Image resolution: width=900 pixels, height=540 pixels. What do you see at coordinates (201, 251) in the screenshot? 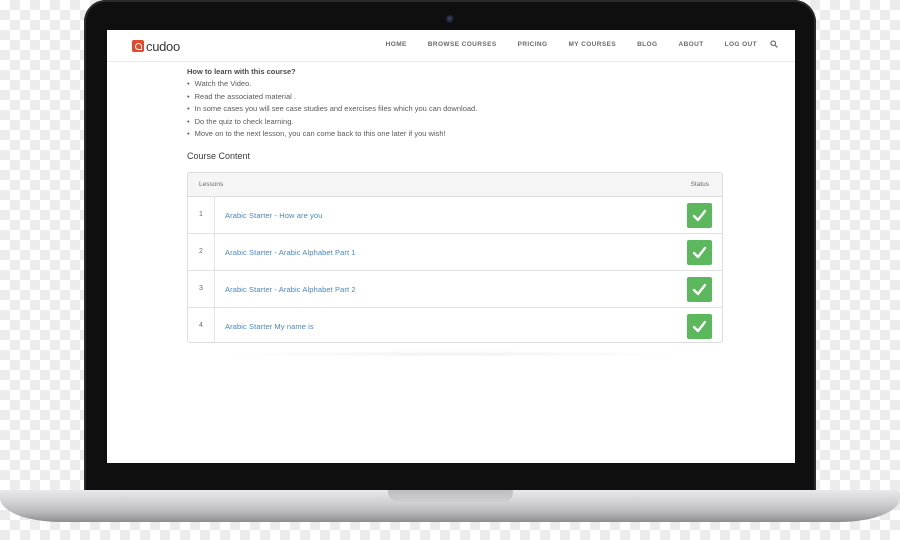
I see `lesson-number: 2` at bounding box center [201, 251].